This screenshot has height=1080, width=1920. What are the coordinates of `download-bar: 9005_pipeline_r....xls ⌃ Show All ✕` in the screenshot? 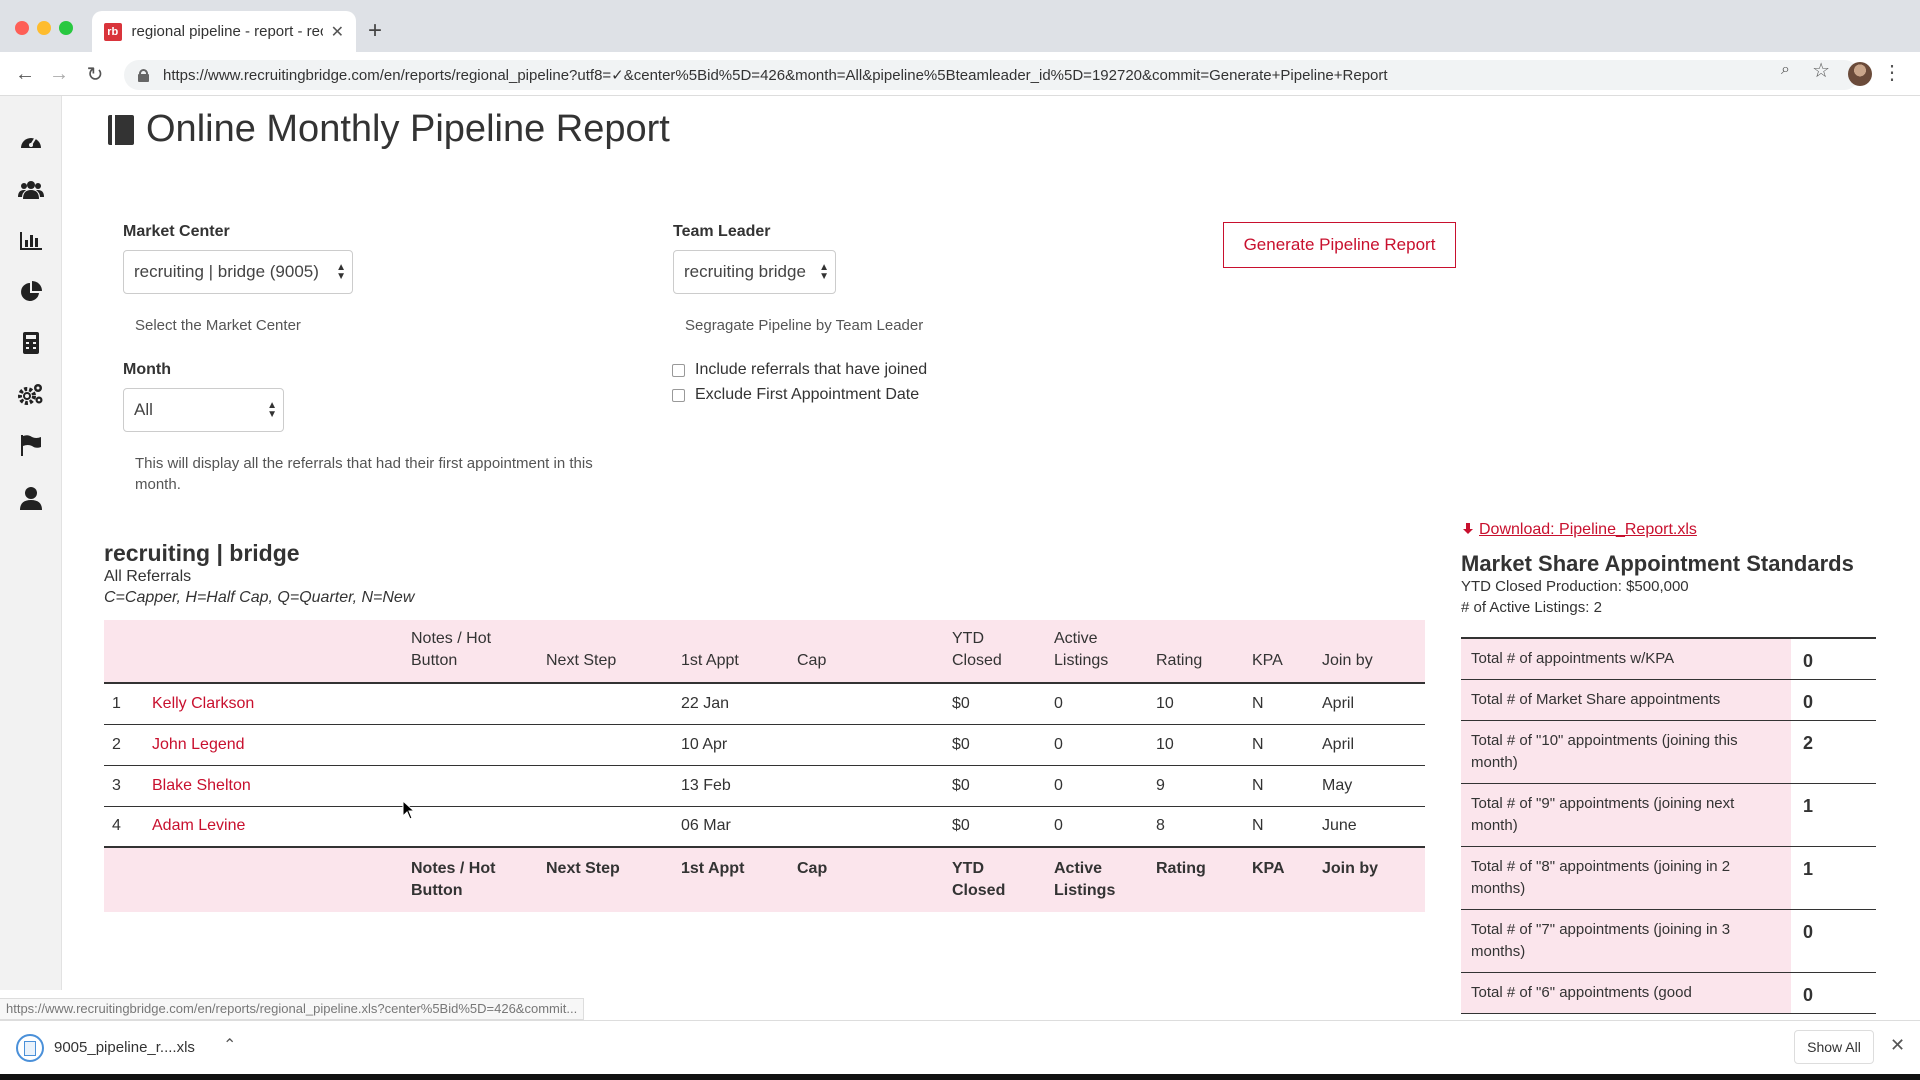 It's located at (960, 1047).